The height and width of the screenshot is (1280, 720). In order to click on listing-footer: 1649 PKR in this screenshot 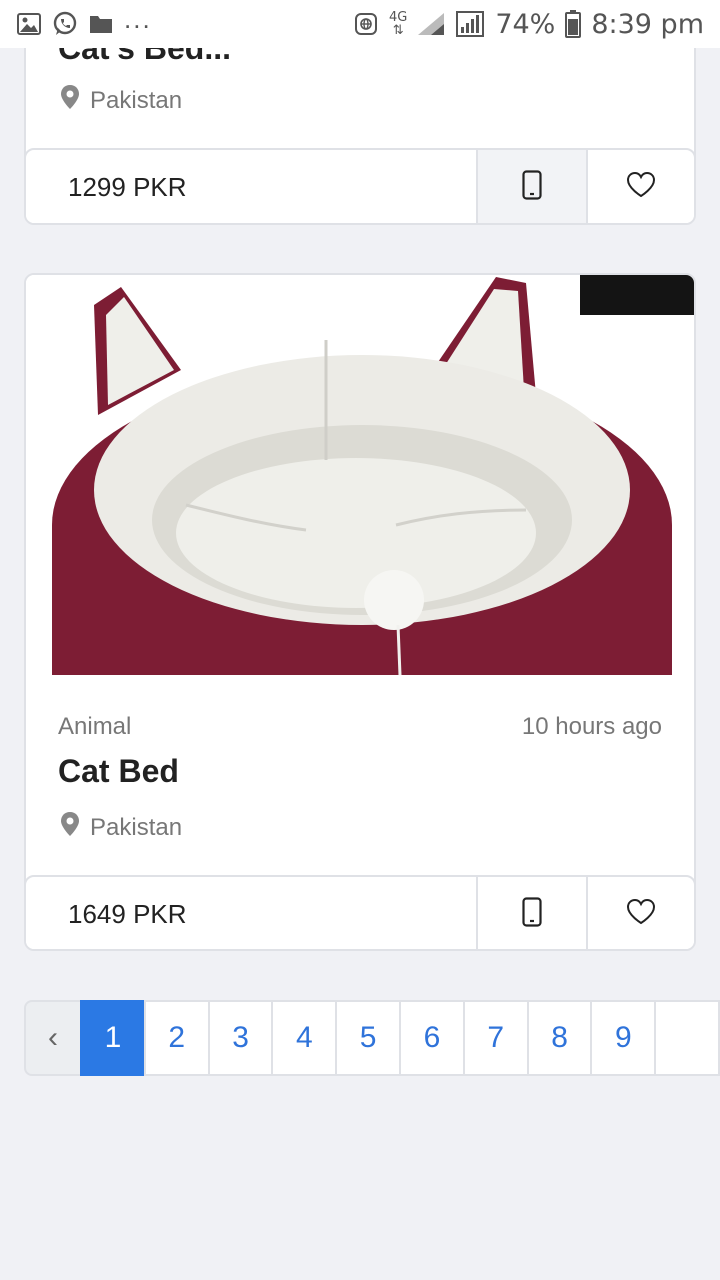, I will do `click(360, 912)`.